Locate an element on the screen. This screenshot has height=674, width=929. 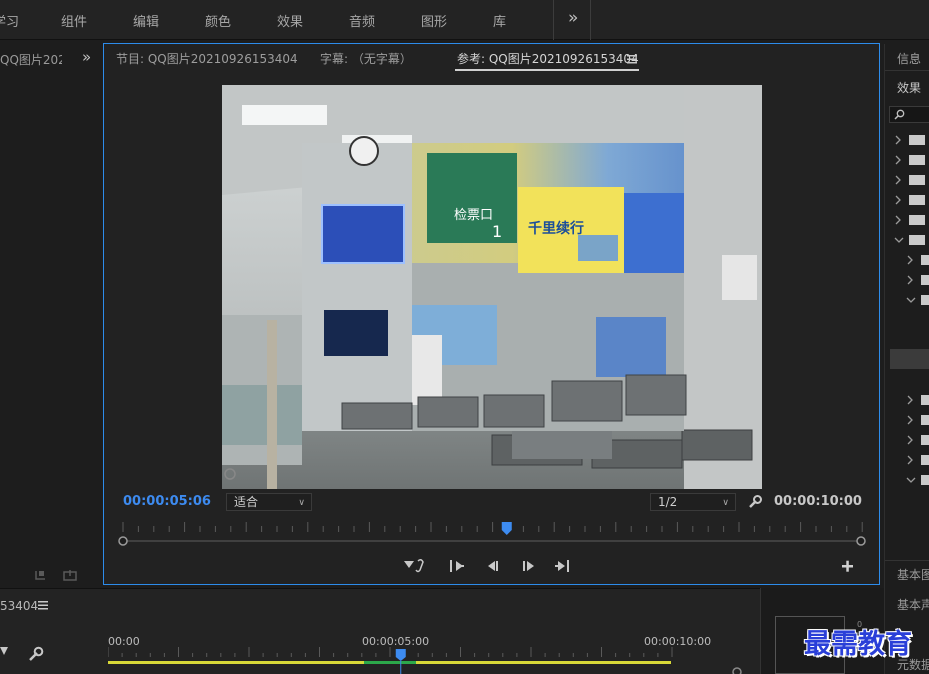
timeline-ruler is located at coordinates (428, 659).